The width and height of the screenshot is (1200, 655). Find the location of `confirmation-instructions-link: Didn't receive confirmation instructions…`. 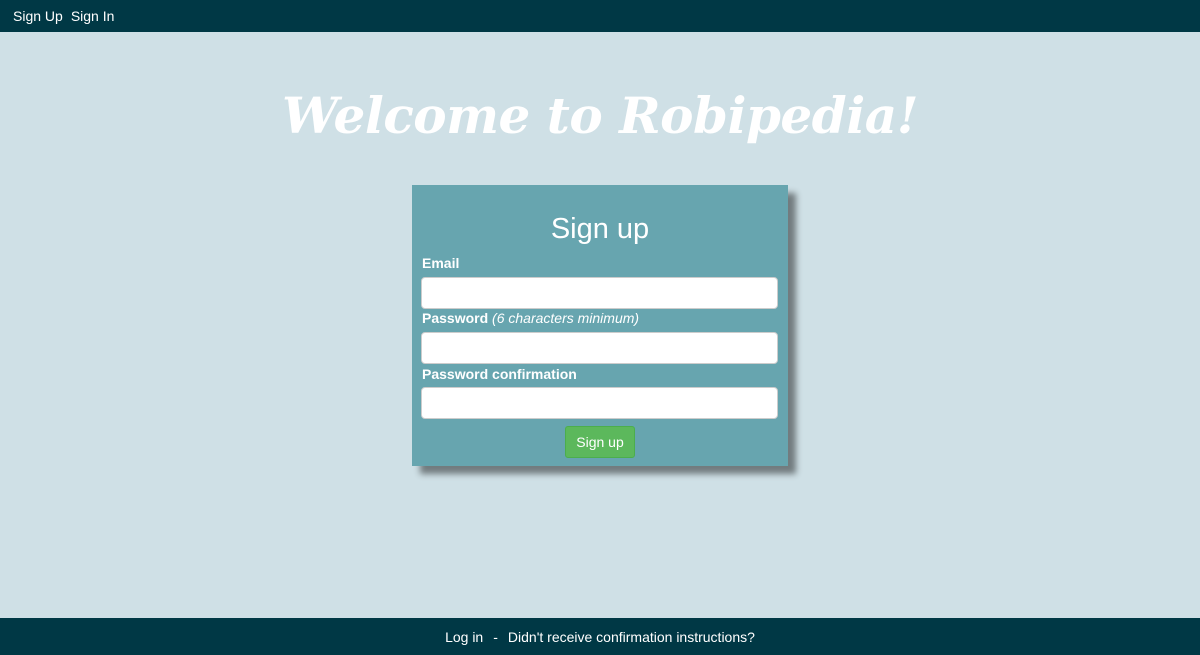

confirmation-instructions-link: Didn't receive confirmation instructions… is located at coordinates (631, 637).